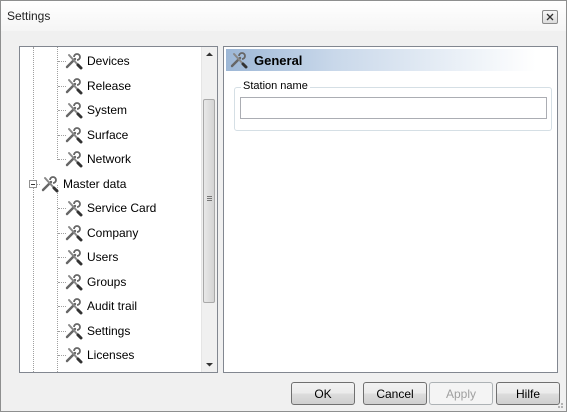 This screenshot has width=567, height=412. What do you see at coordinates (109, 159) in the screenshot?
I see `tree-item-label: Network` at bounding box center [109, 159].